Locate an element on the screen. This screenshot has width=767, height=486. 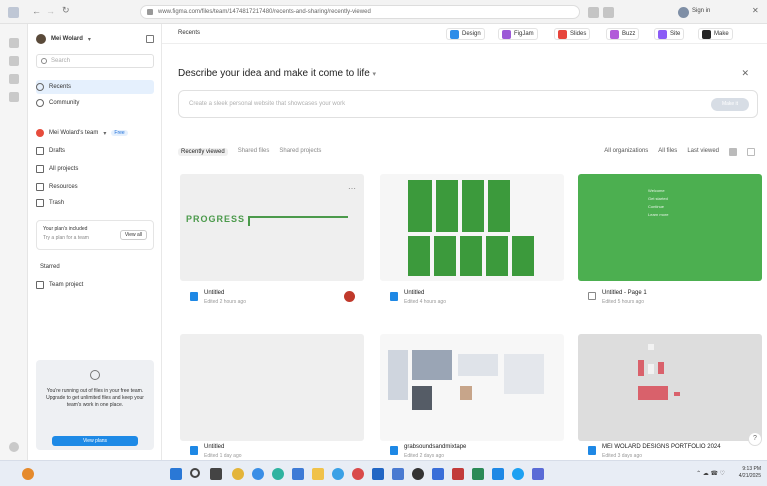
grid-icon is located at coordinates (40, 169).